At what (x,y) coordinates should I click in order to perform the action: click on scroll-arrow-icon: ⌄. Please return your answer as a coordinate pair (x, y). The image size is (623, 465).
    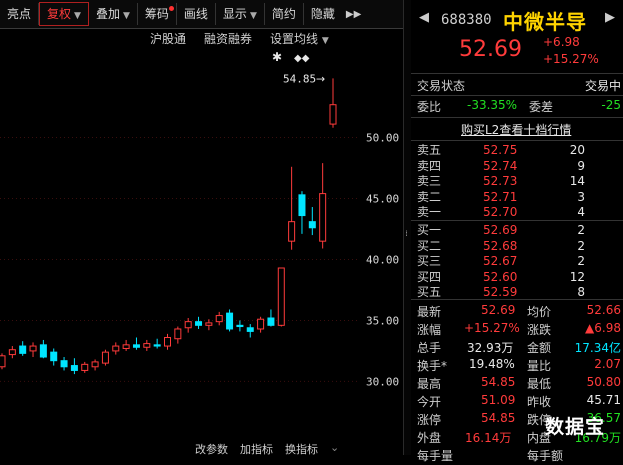
    Looking at the image, I should click on (334, 447).